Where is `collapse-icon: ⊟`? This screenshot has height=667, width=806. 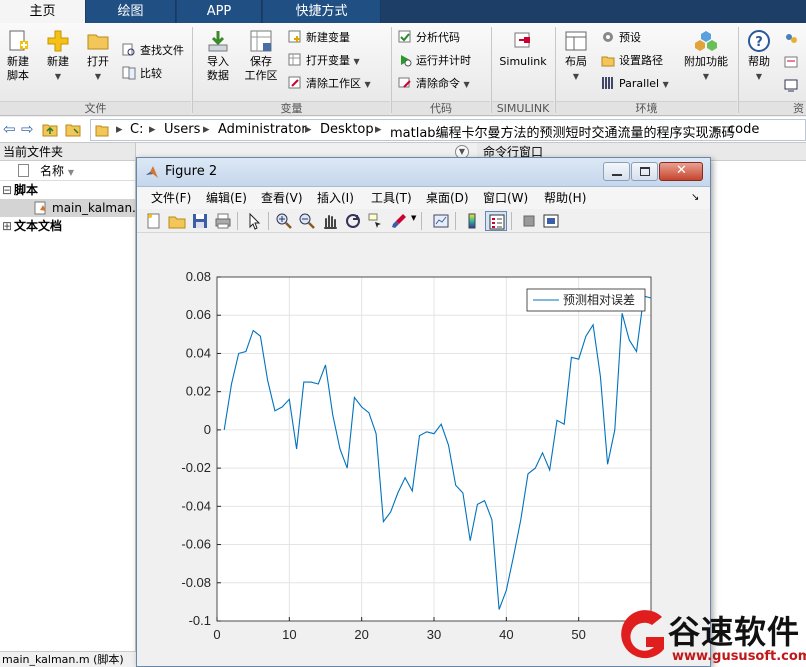 collapse-icon: ⊟ is located at coordinates (7, 190).